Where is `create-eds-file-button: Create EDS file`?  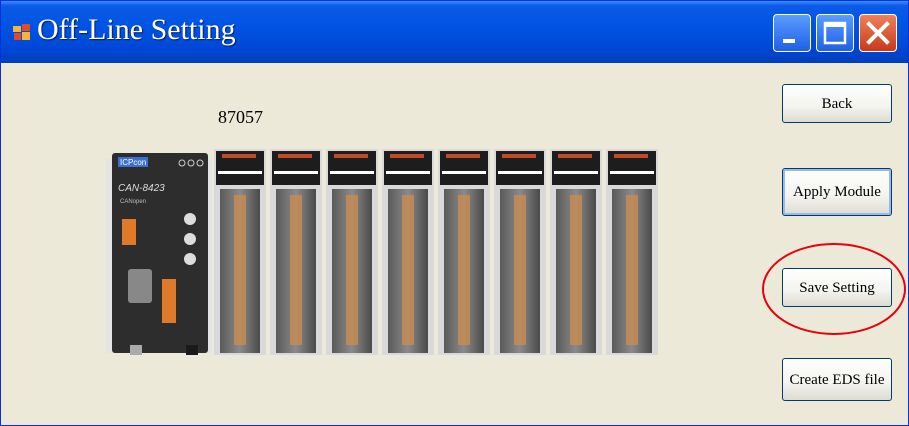
create-eds-file-button: Create EDS file is located at coordinates (837, 379).